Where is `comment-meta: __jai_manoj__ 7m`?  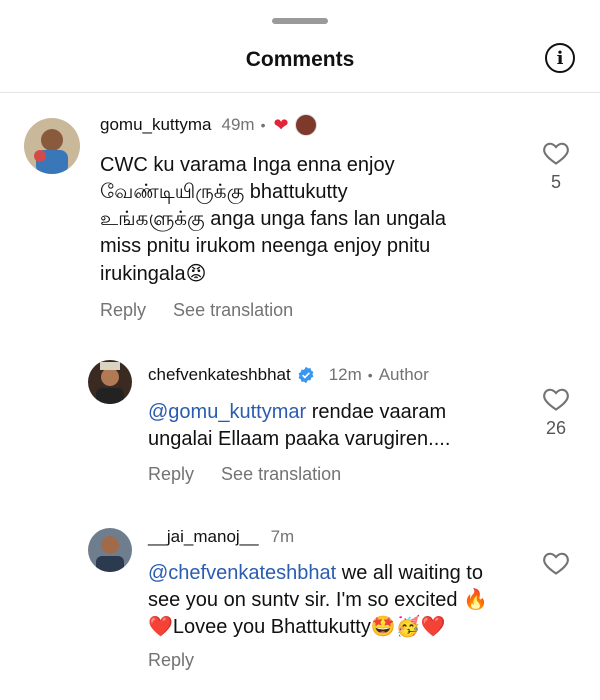 comment-meta: __jai_manoj__ 7m is located at coordinates (221, 537).